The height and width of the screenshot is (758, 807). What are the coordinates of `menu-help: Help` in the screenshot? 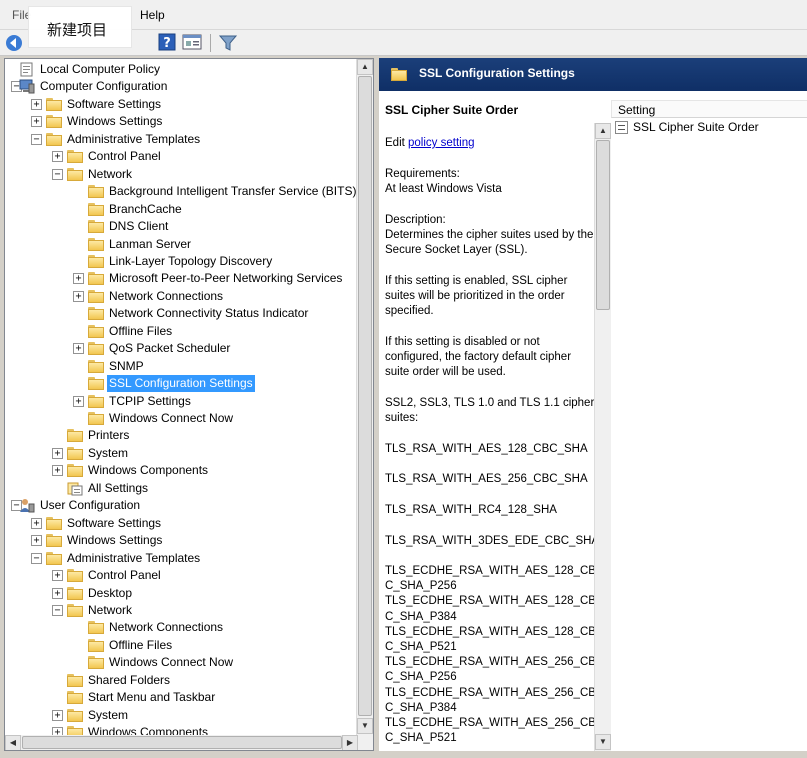 It's located at (152, 15).